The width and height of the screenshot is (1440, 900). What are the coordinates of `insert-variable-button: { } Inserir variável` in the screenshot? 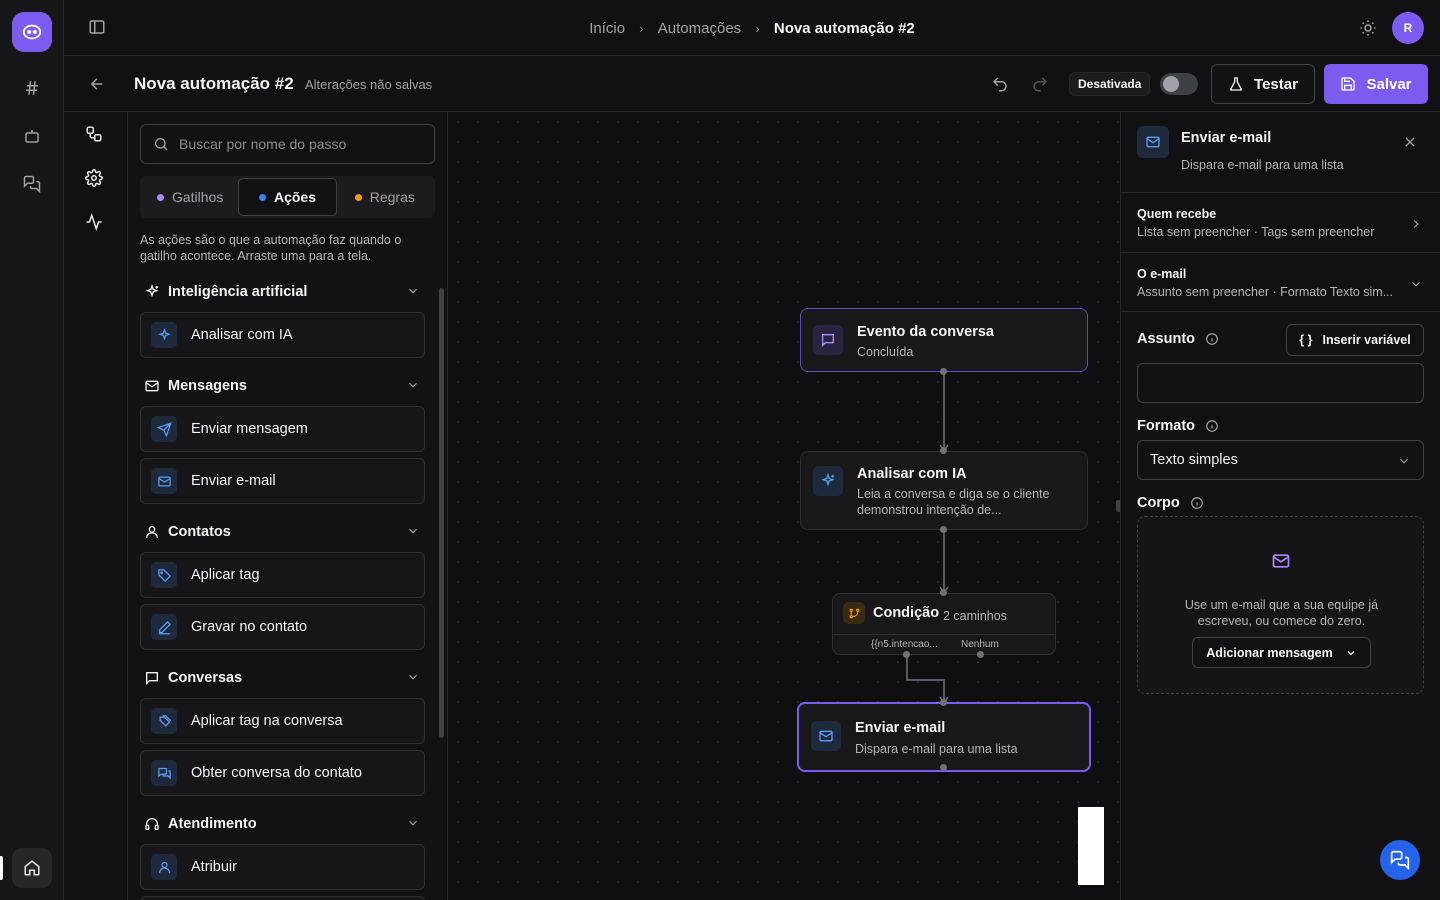 It's located at (1355, 340).